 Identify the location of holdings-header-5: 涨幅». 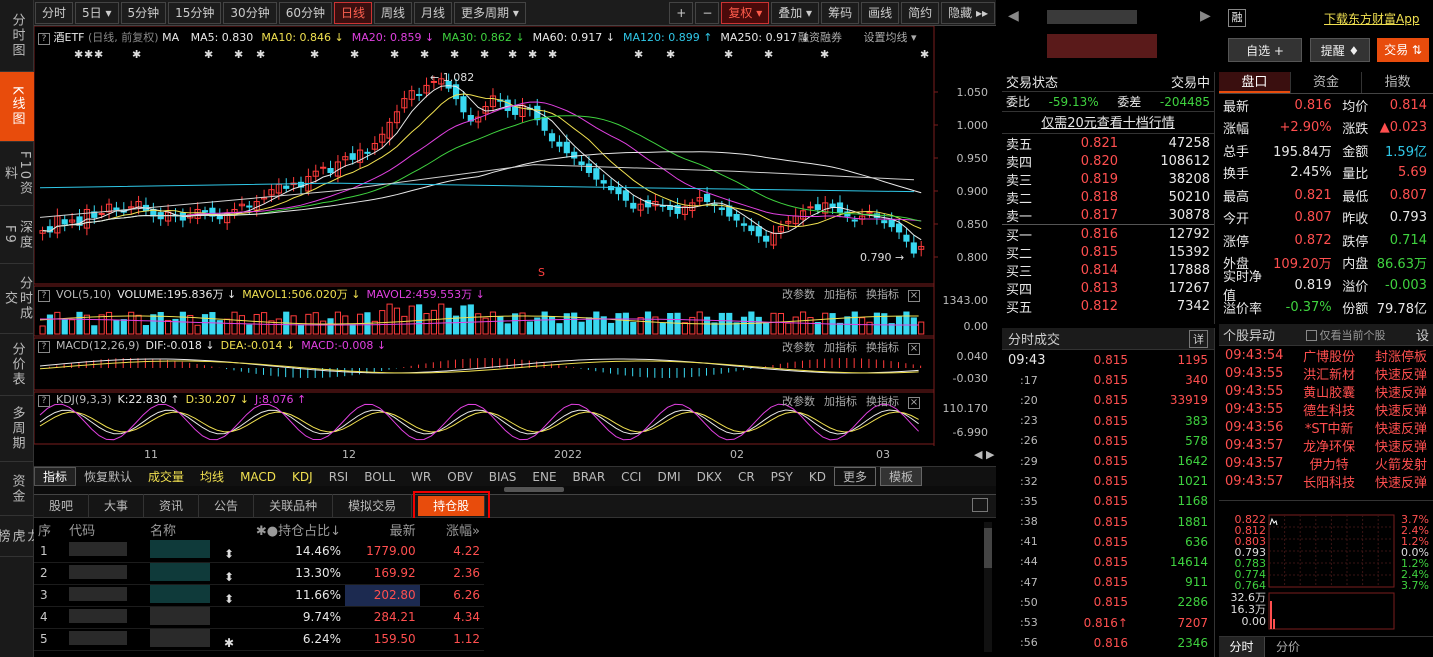
(452, 529).